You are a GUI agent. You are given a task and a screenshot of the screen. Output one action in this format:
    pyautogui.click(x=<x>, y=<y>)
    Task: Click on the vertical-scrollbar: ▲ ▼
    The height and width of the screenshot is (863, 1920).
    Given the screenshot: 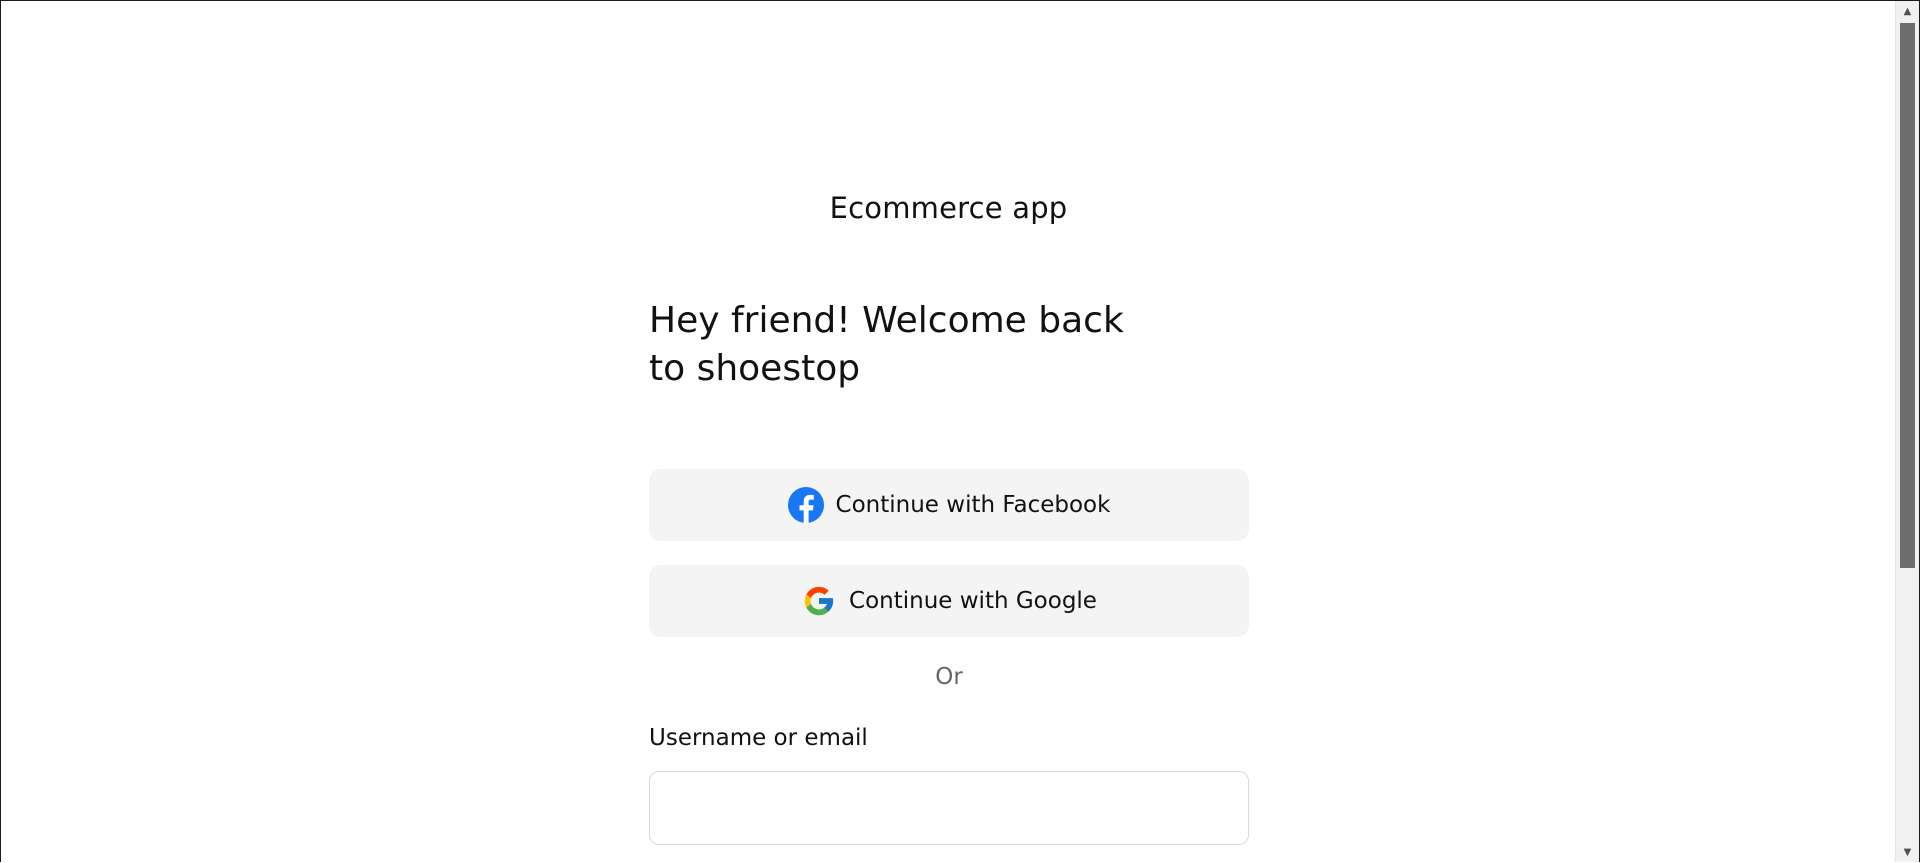 What is the action you would take?
    pyautogui.click(x=1907, y=431)
    